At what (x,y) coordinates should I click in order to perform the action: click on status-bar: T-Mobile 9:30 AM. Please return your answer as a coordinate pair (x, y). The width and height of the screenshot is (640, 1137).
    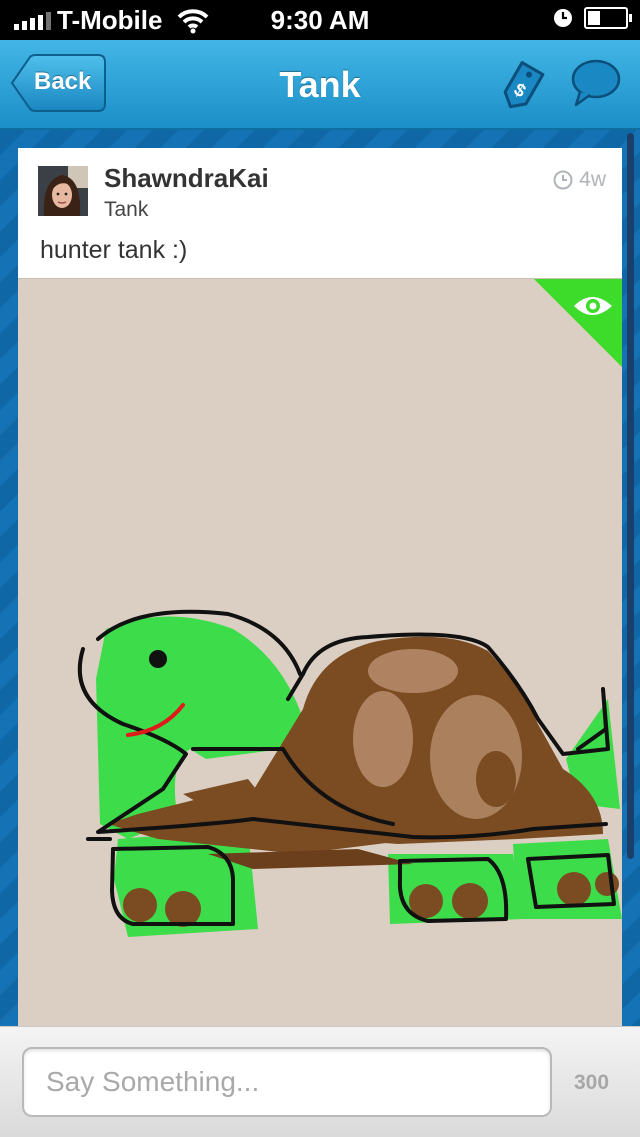
    Looking at the image, I should click on (320, 20).